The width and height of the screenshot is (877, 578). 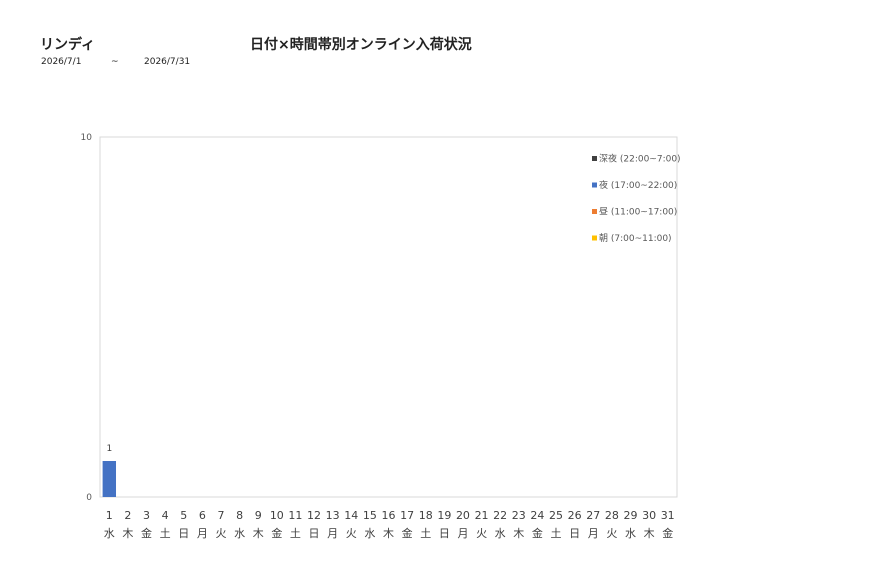 I want to click on legend-entry: 夜 (17:00~22:00), so click(x=638, y=185).